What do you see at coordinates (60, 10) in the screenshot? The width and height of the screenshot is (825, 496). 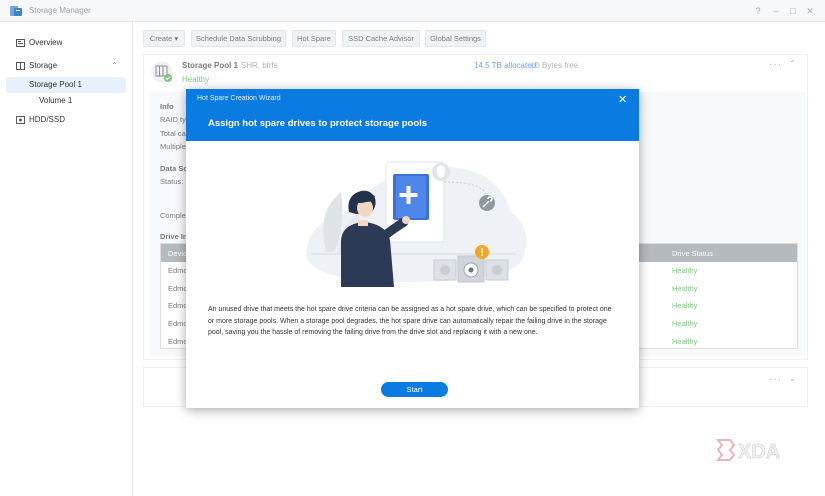 I see `window-title: Storage Manager` at bounding box center [60, 10].